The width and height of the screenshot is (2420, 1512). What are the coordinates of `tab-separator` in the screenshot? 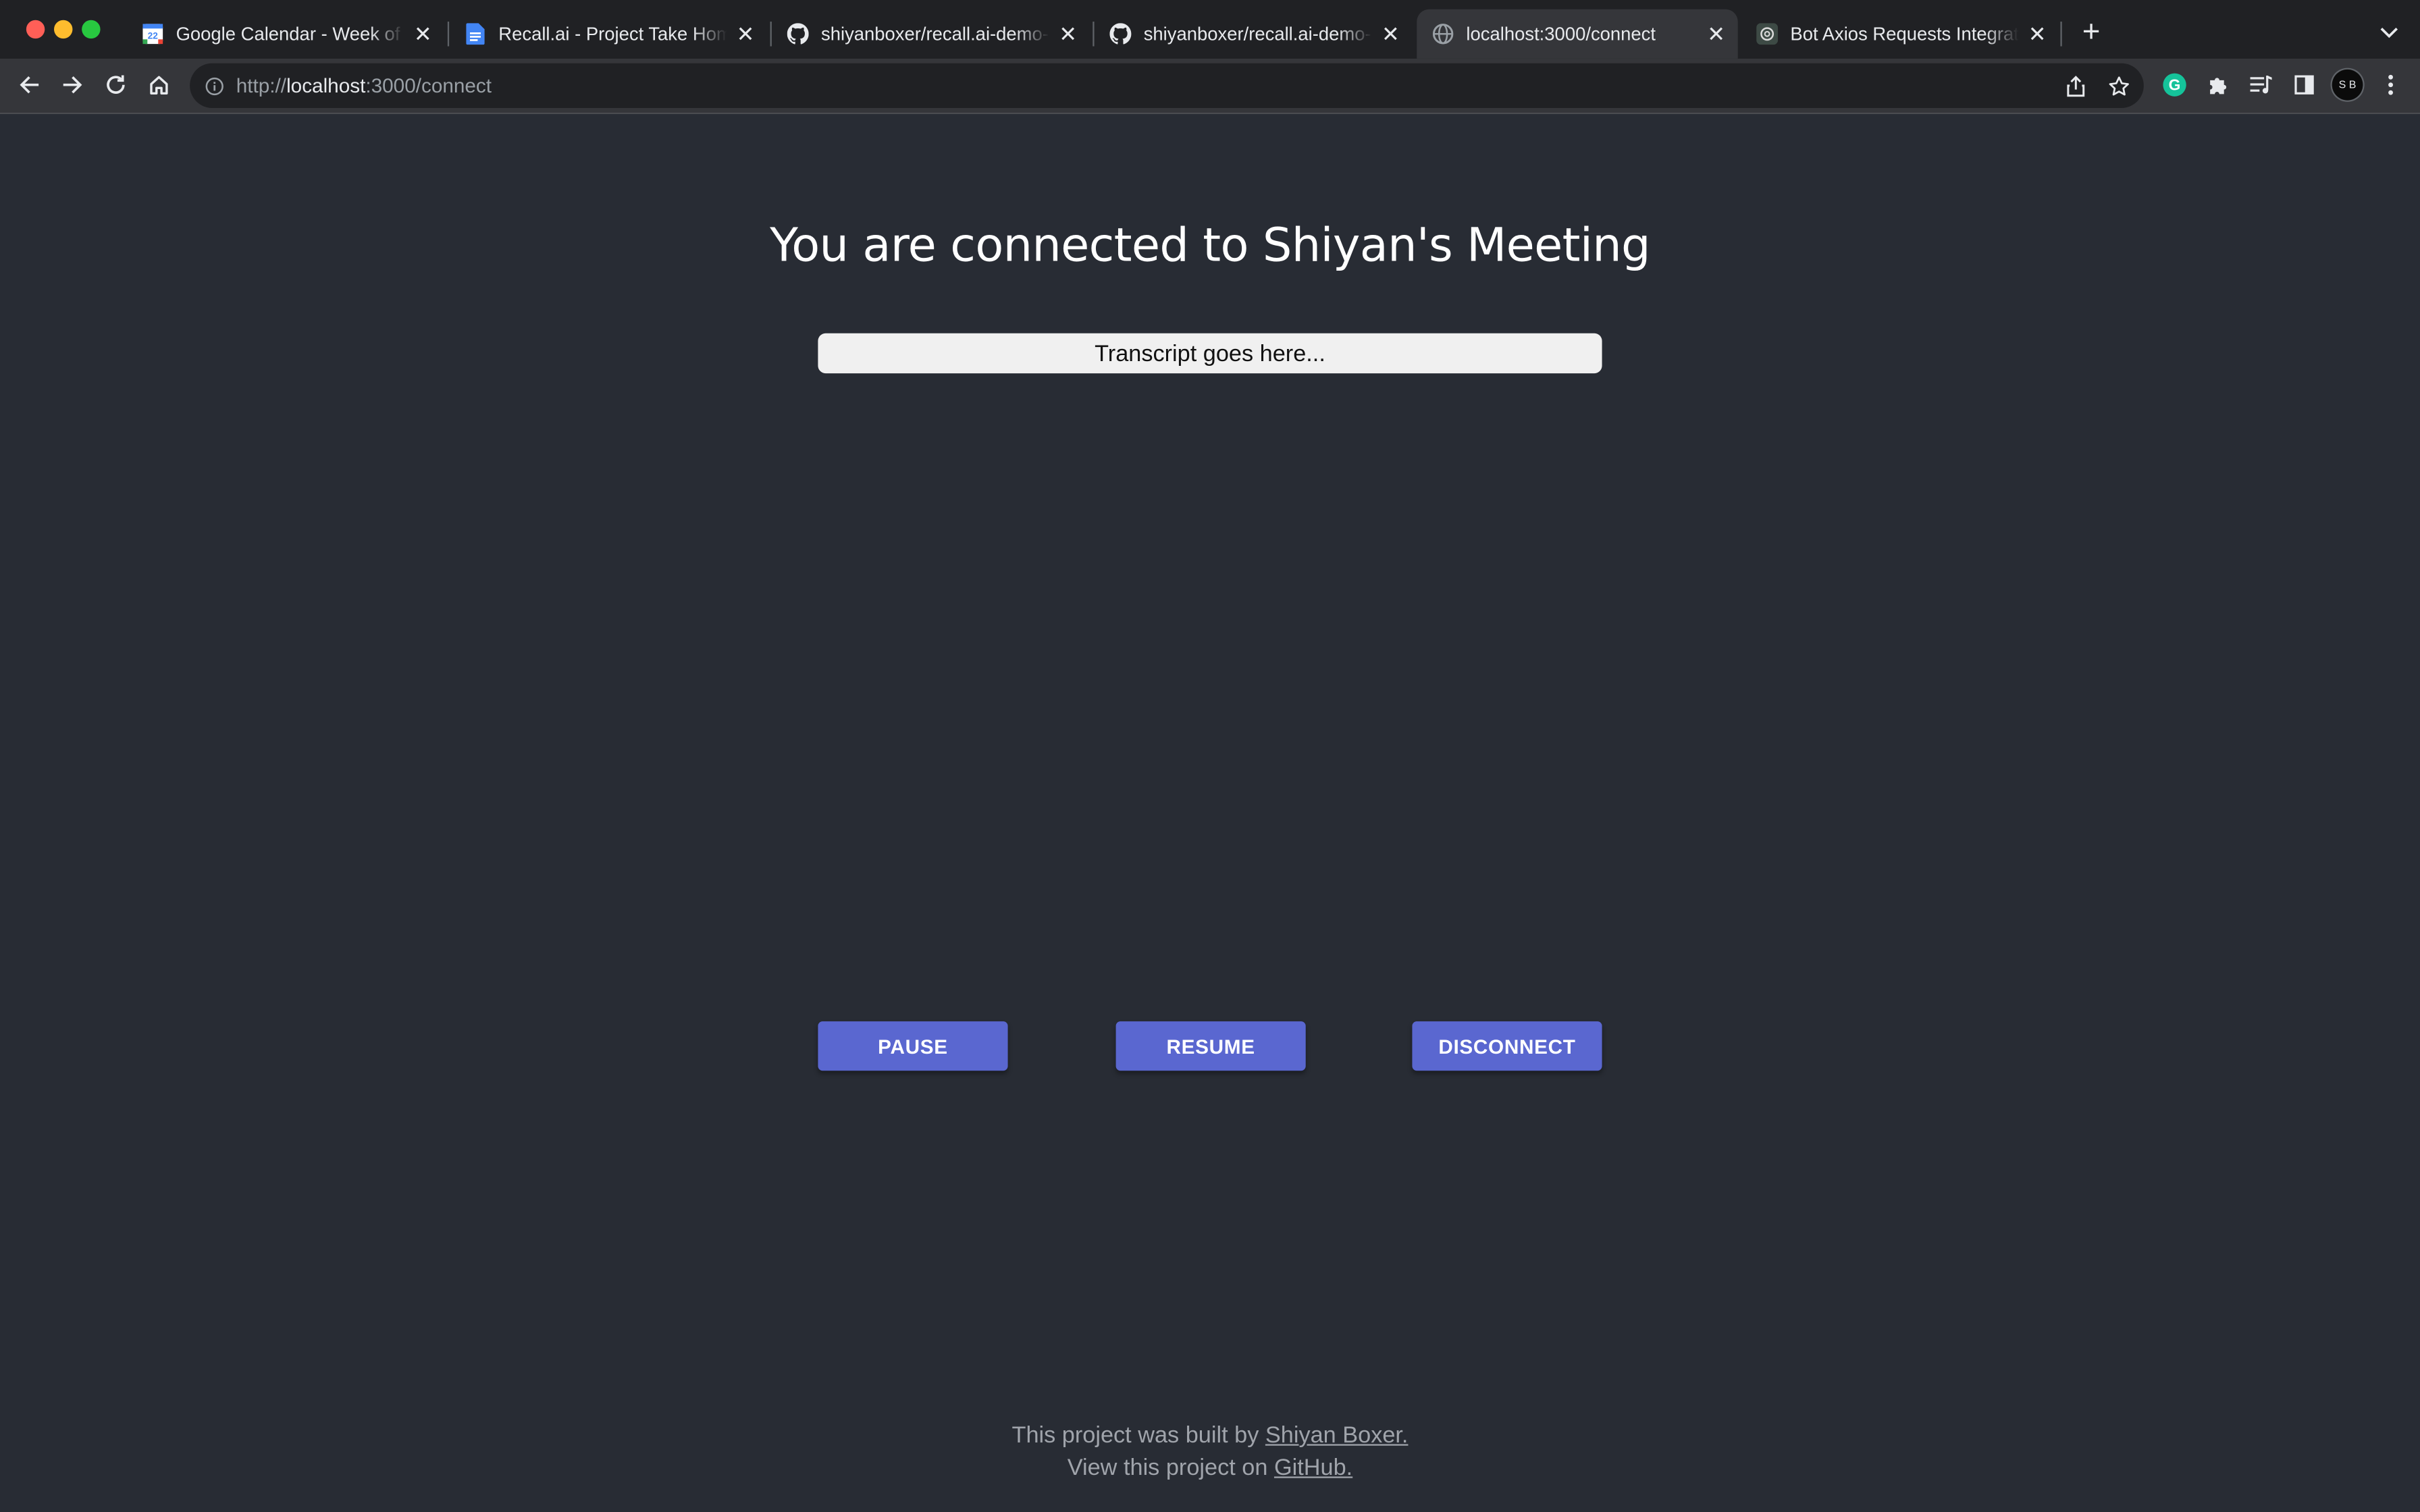 It's located at (2061, 34).